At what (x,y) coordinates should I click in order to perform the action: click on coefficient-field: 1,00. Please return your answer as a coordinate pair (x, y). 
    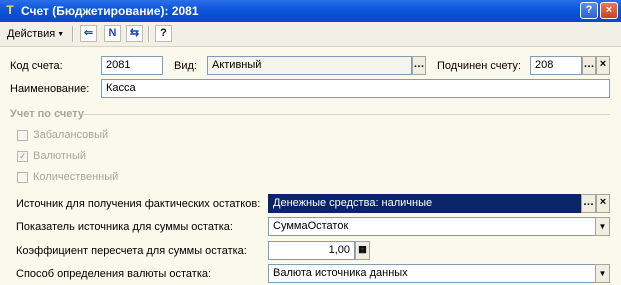
    Looking at the image, I should click on (311, 250).